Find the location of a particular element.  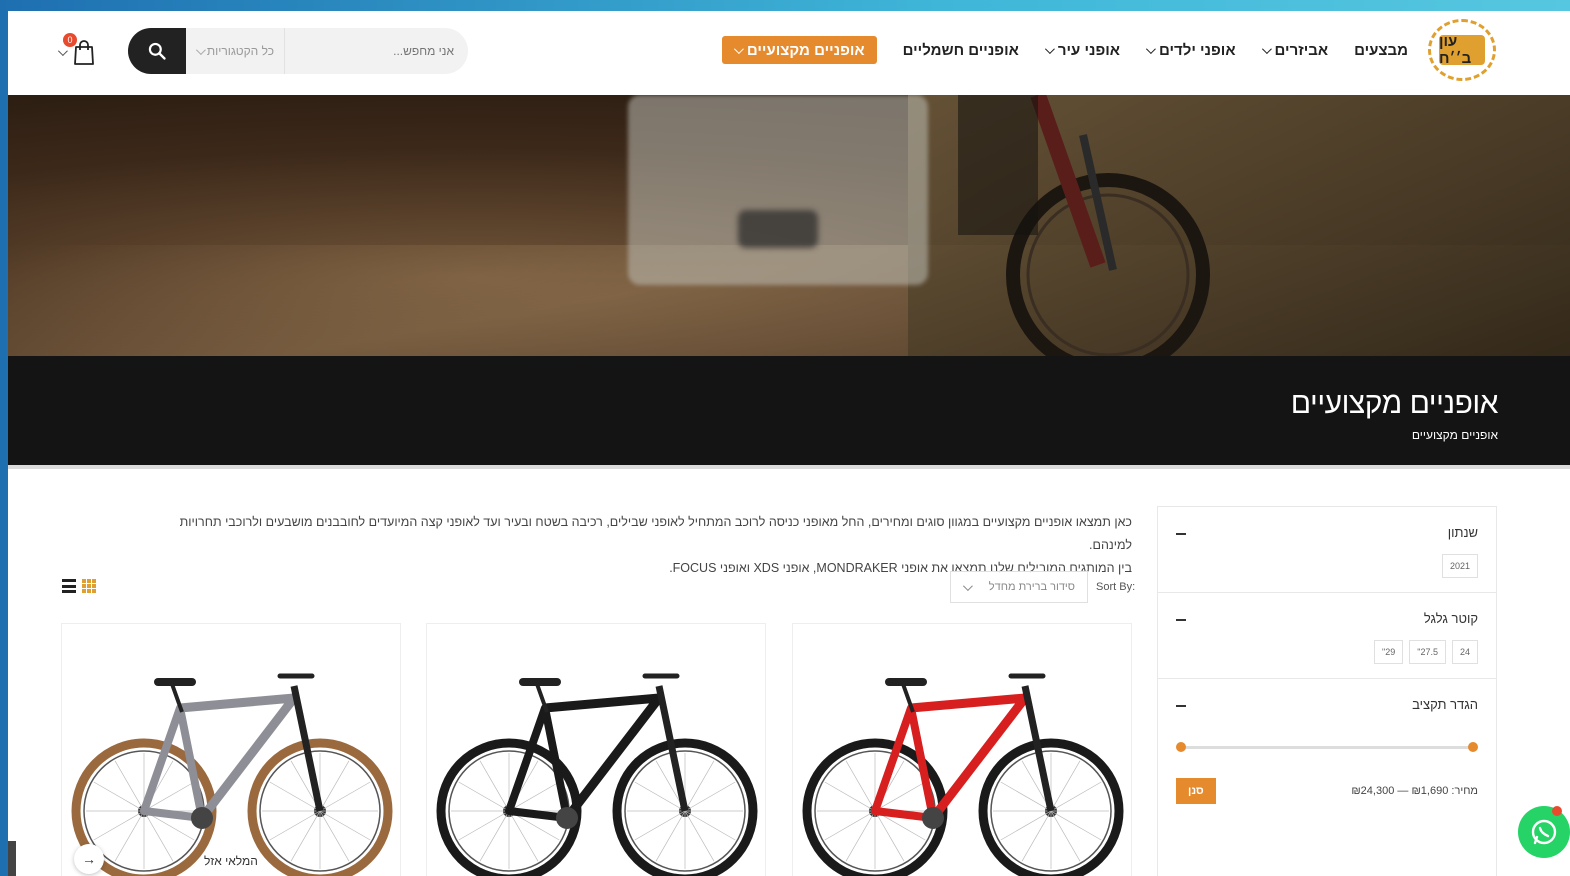

sort-control: סידור ברירת מחדל Sort By: is located at coordinates (1042, 587).